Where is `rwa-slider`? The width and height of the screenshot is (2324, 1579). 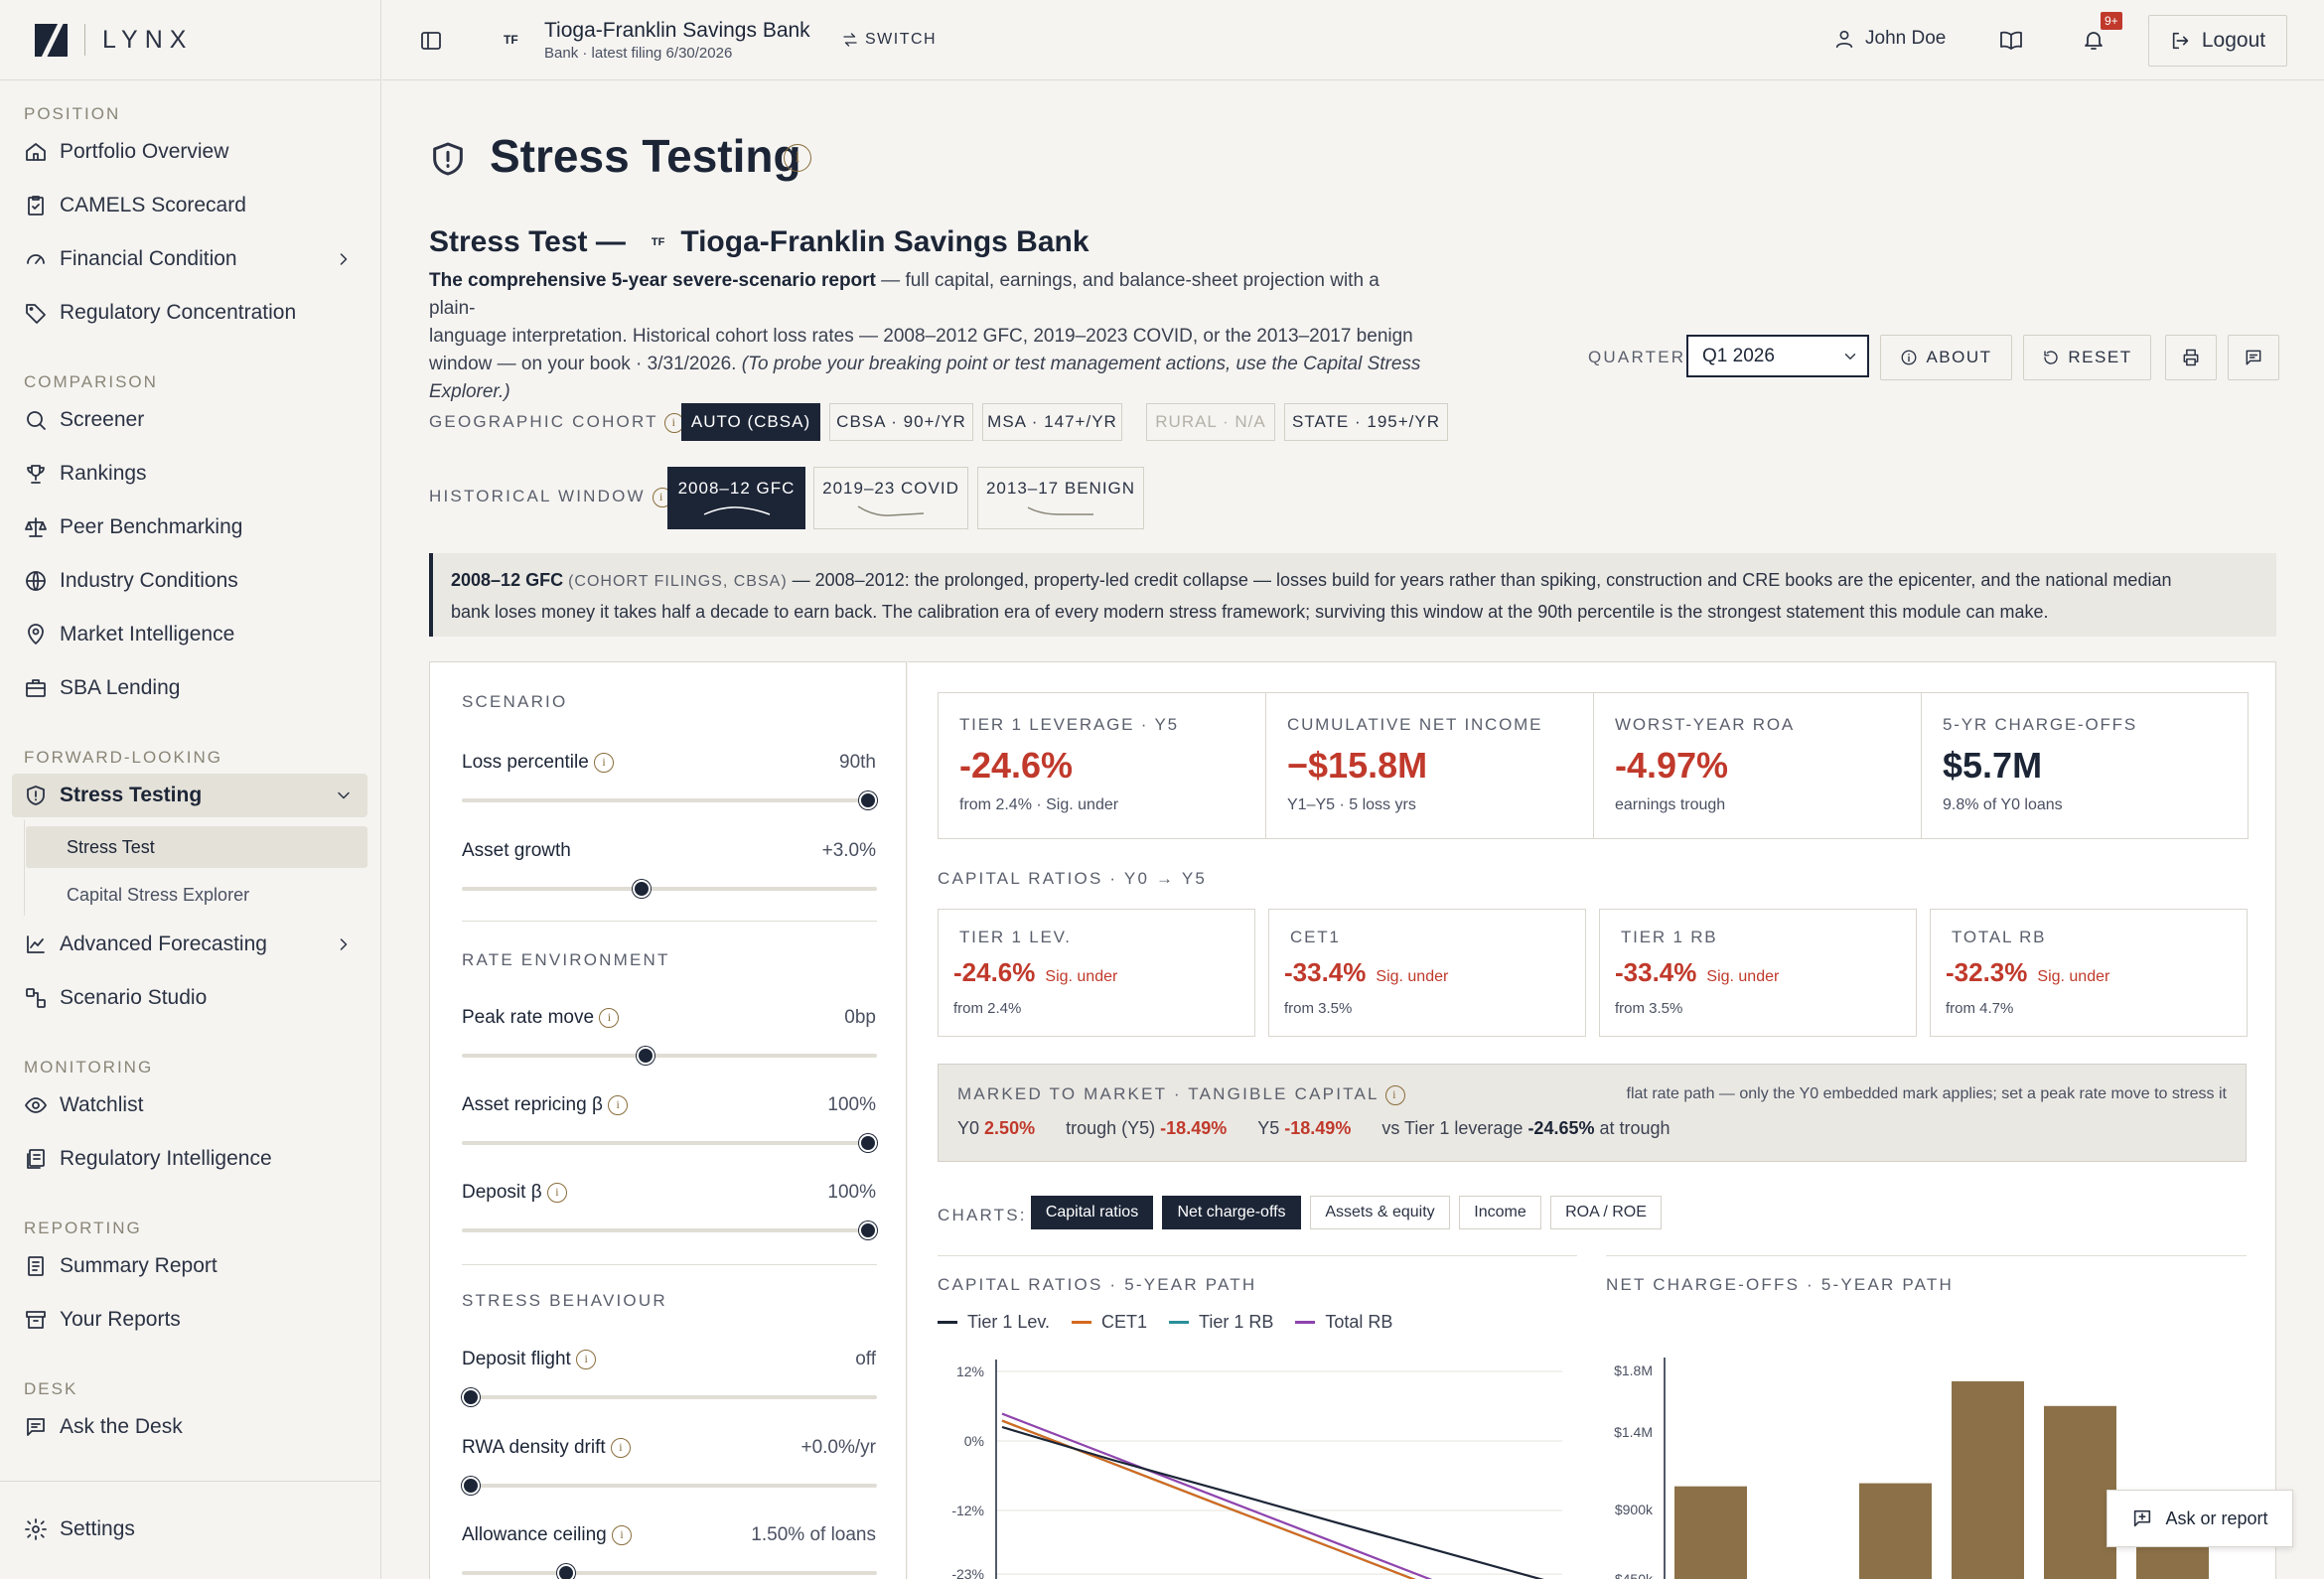 rwa-slider is located at coordinates (669, 1486).